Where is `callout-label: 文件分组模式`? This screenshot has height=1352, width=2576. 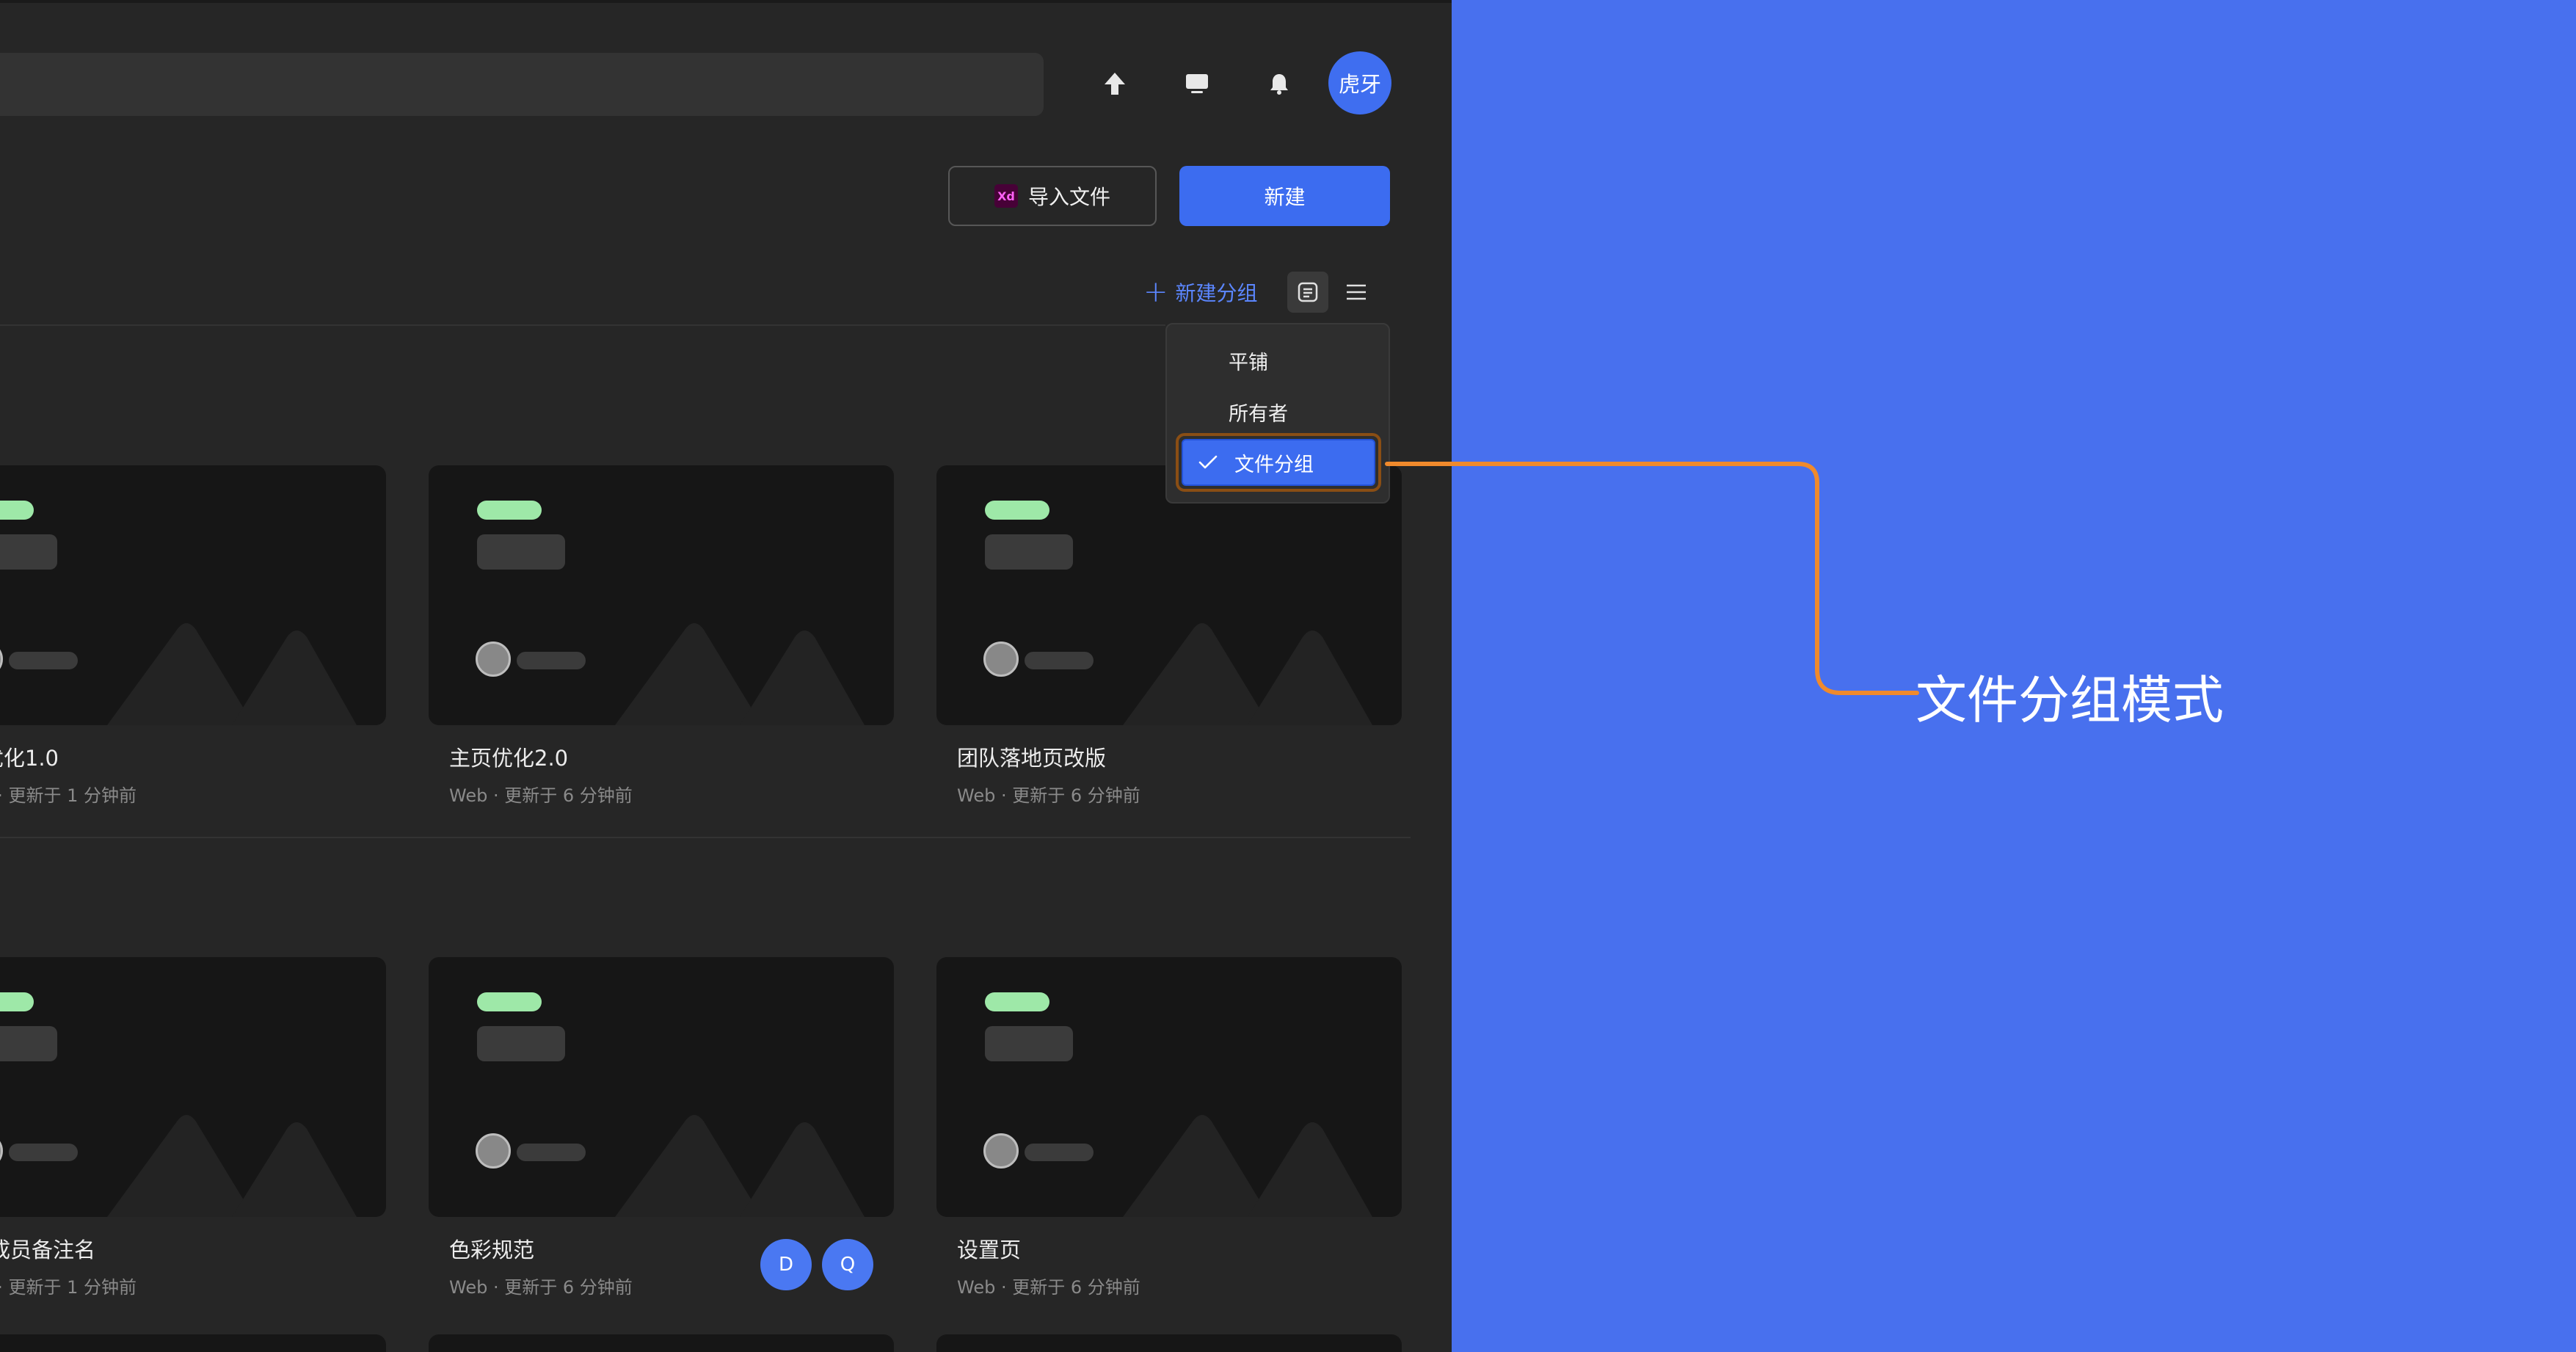
callout-label: 文件分组模式 is located at coordinates (2069, 700).